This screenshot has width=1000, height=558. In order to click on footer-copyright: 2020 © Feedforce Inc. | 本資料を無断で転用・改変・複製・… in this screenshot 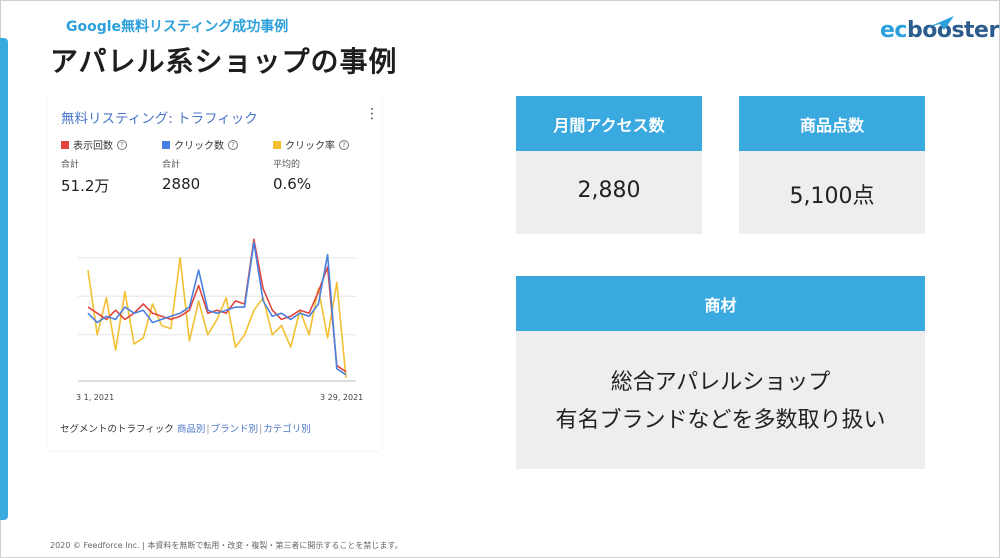, I will do `click(226, 545)`.